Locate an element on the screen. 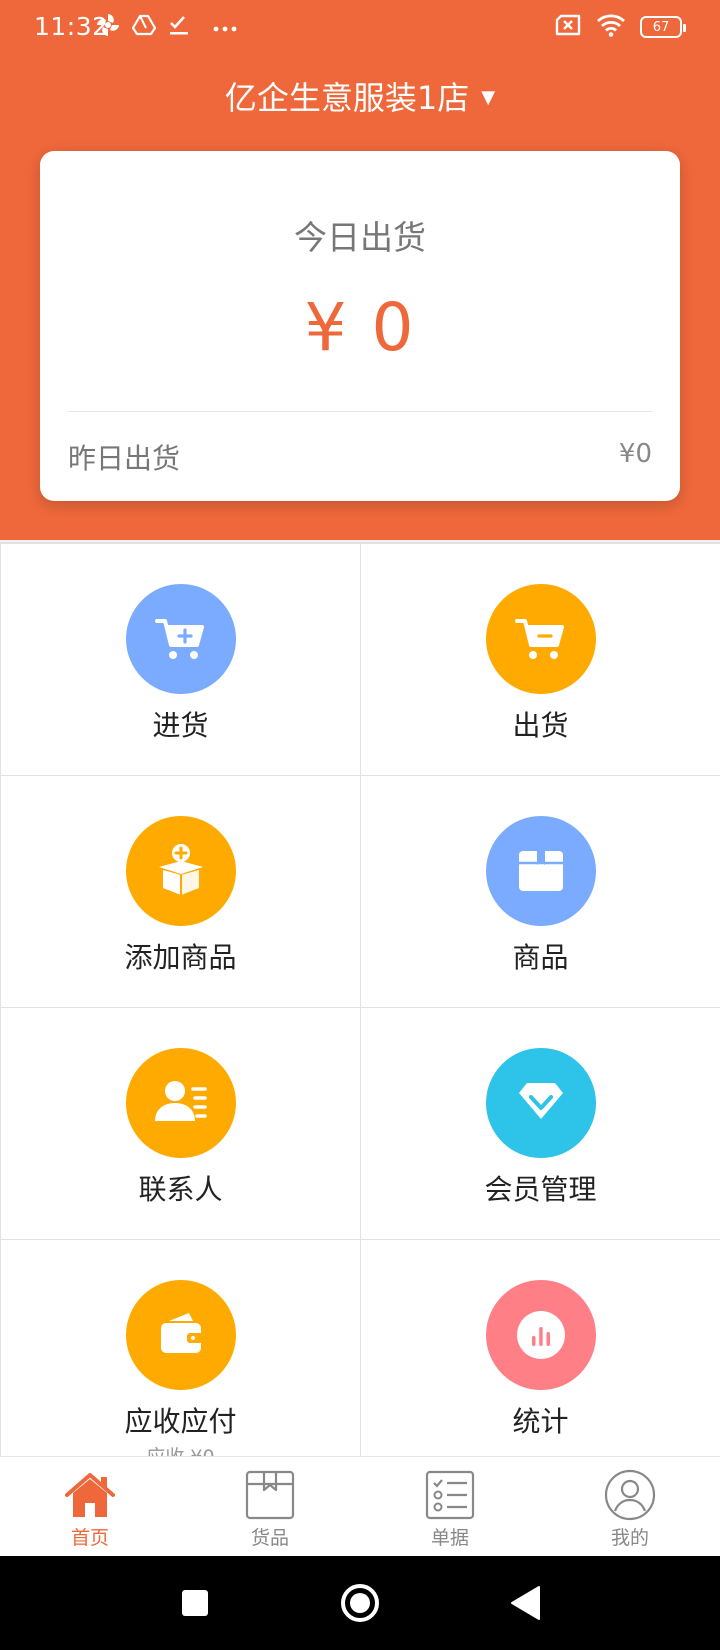  nav-label: 货品 is located at coordinates (269, 1538).